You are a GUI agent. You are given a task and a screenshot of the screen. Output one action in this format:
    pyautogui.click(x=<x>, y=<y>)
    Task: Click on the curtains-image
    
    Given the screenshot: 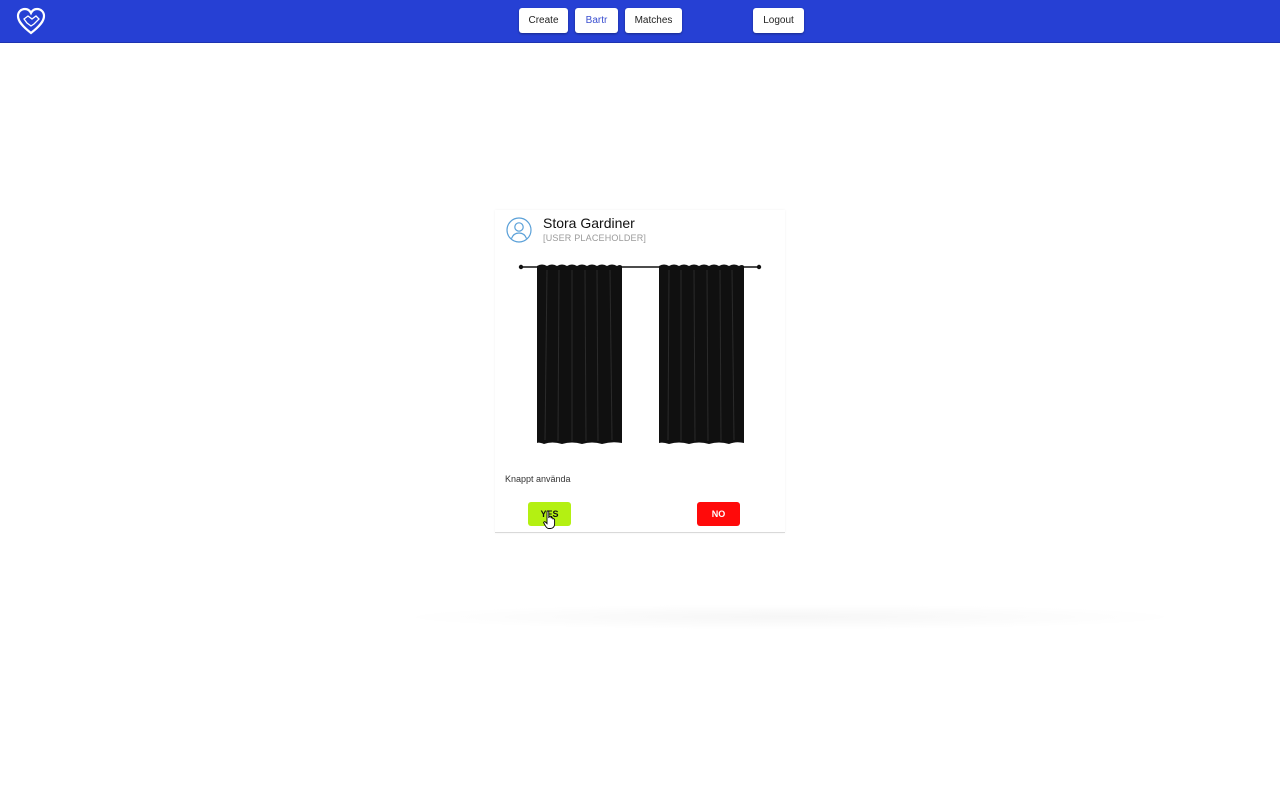 What is the action you would take?
    pyautogui.click(x=640, y=354)
    